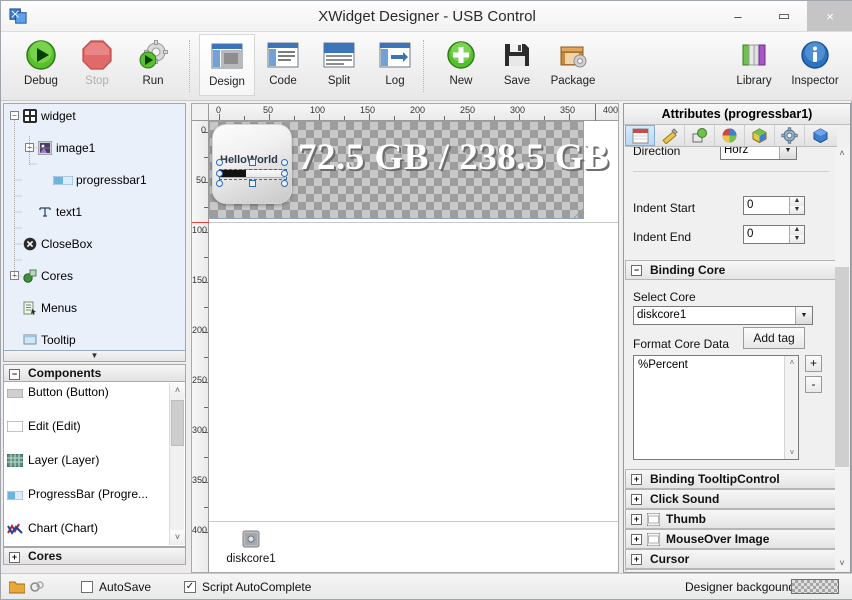 This screenshot has height=600, width=852. I want to click on designer-background-swatch, so click(815, 586).